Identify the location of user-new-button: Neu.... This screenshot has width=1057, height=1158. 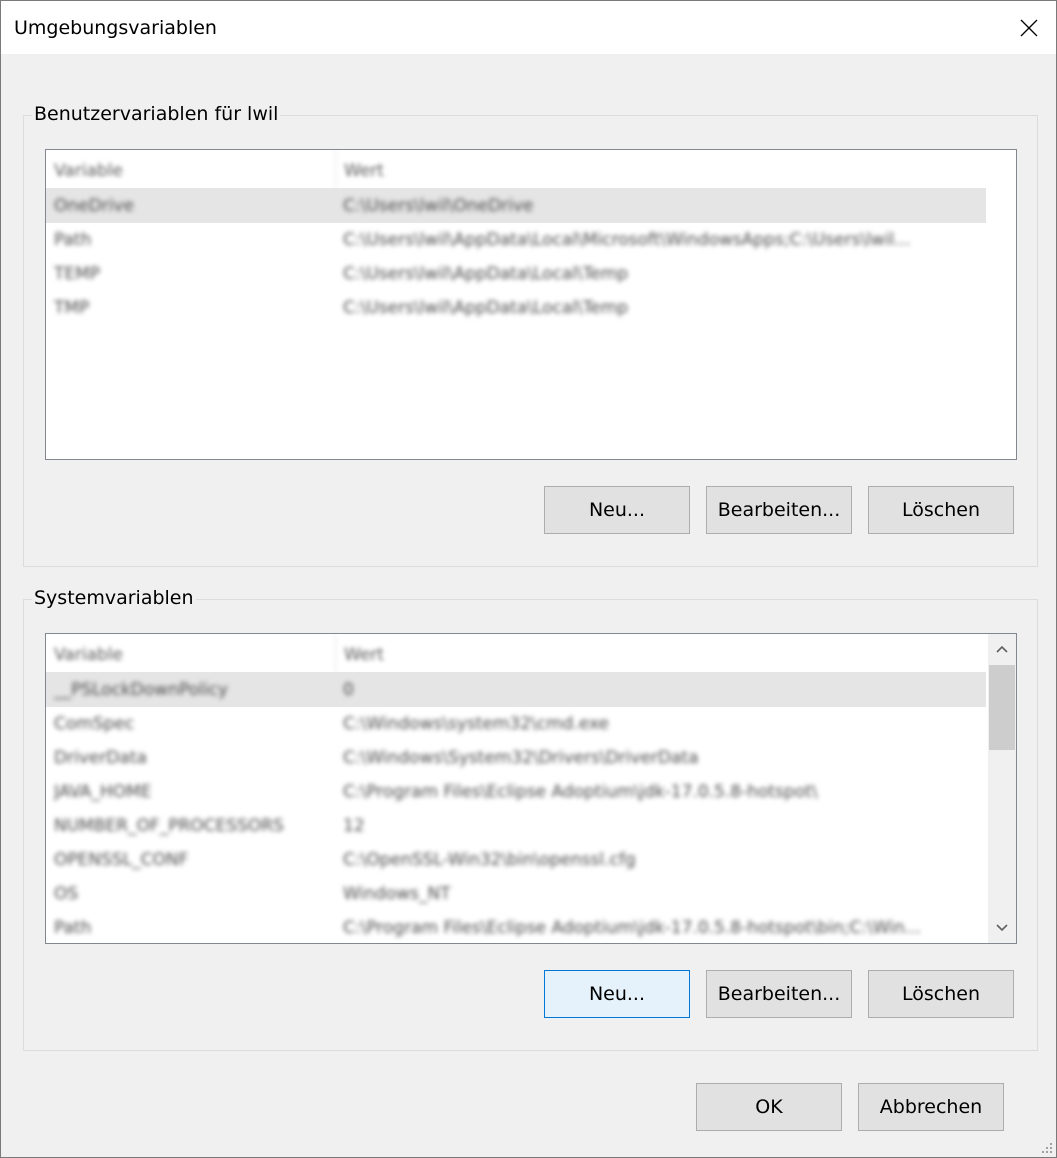
(617, 510).